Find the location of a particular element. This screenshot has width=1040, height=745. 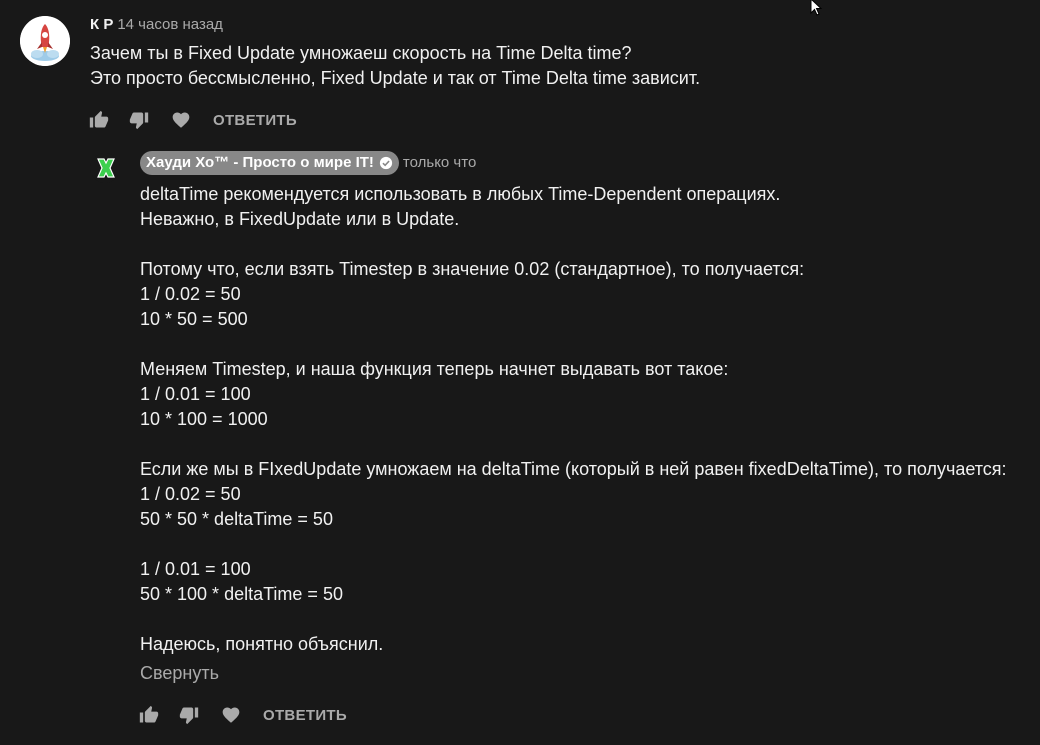

avatar is located at coordinates (45, 41).